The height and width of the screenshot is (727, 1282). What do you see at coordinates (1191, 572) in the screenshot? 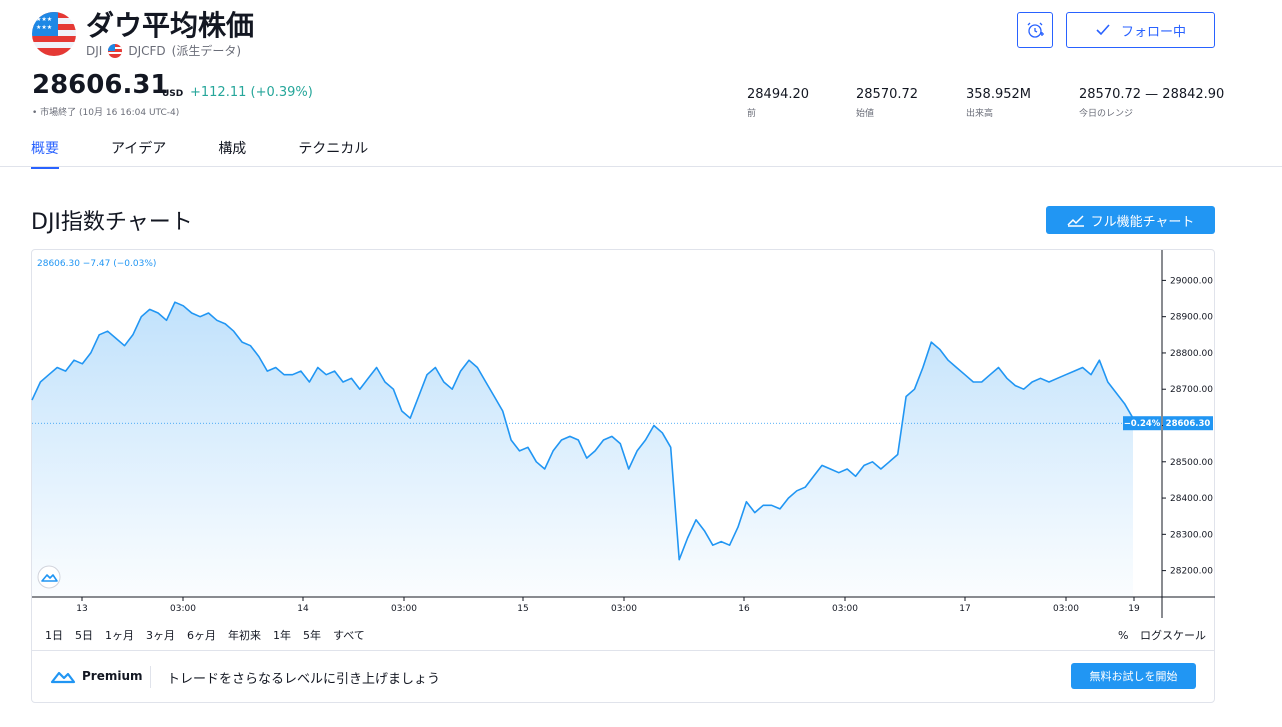
I see `y-tick-label: 28200.00` at bounding box center [1191, 572].